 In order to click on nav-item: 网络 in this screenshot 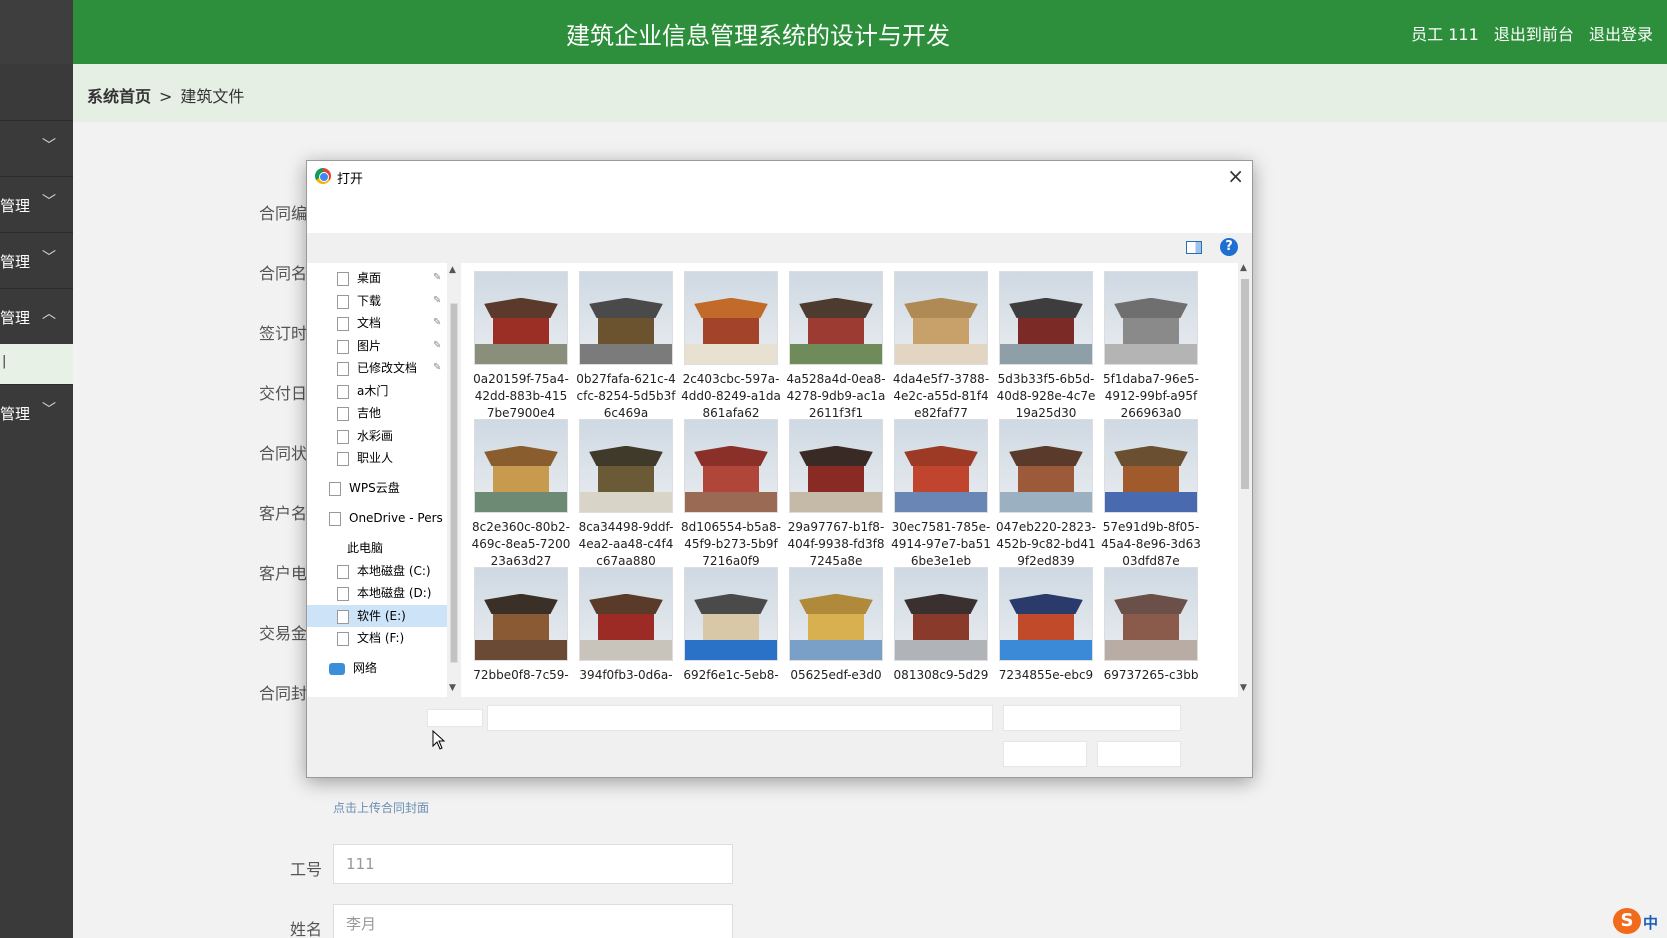, I will do `click(353, 668)`.